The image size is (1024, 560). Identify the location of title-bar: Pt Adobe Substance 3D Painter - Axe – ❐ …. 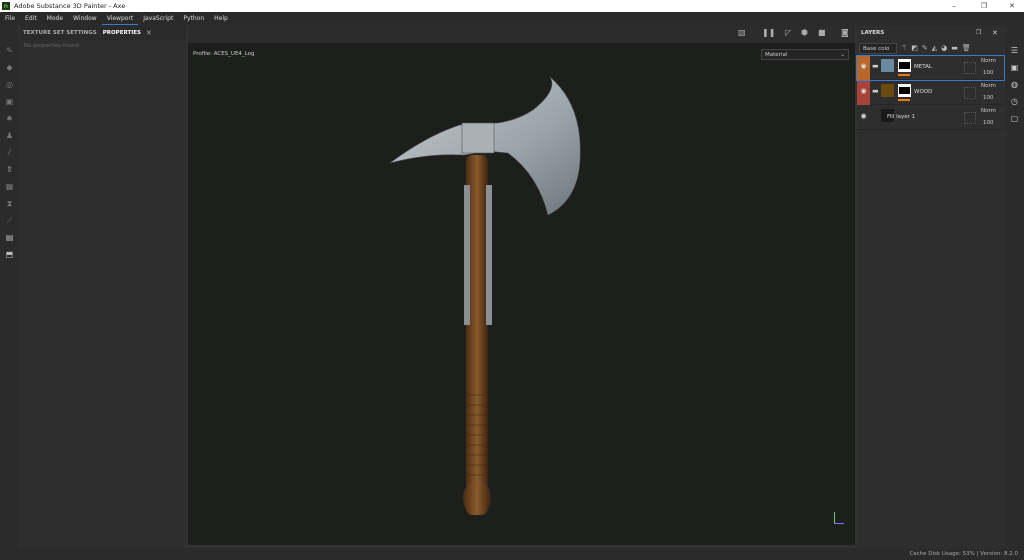
(512, 6).